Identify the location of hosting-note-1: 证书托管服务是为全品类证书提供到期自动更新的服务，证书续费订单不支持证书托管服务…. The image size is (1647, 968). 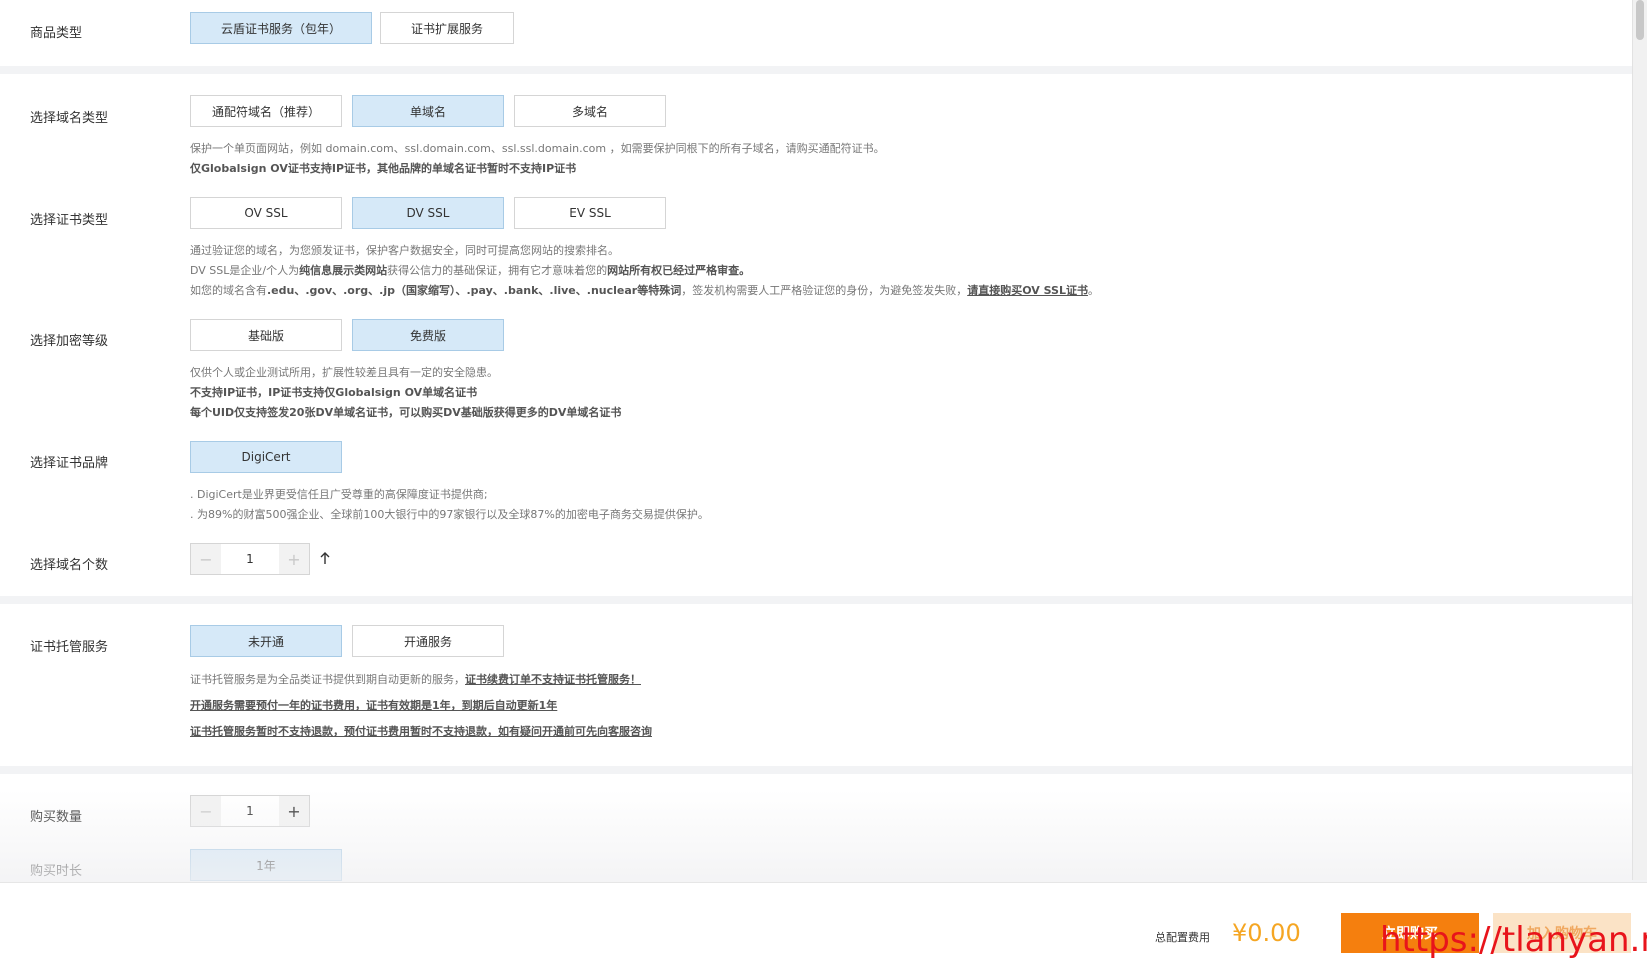
(415, 679).